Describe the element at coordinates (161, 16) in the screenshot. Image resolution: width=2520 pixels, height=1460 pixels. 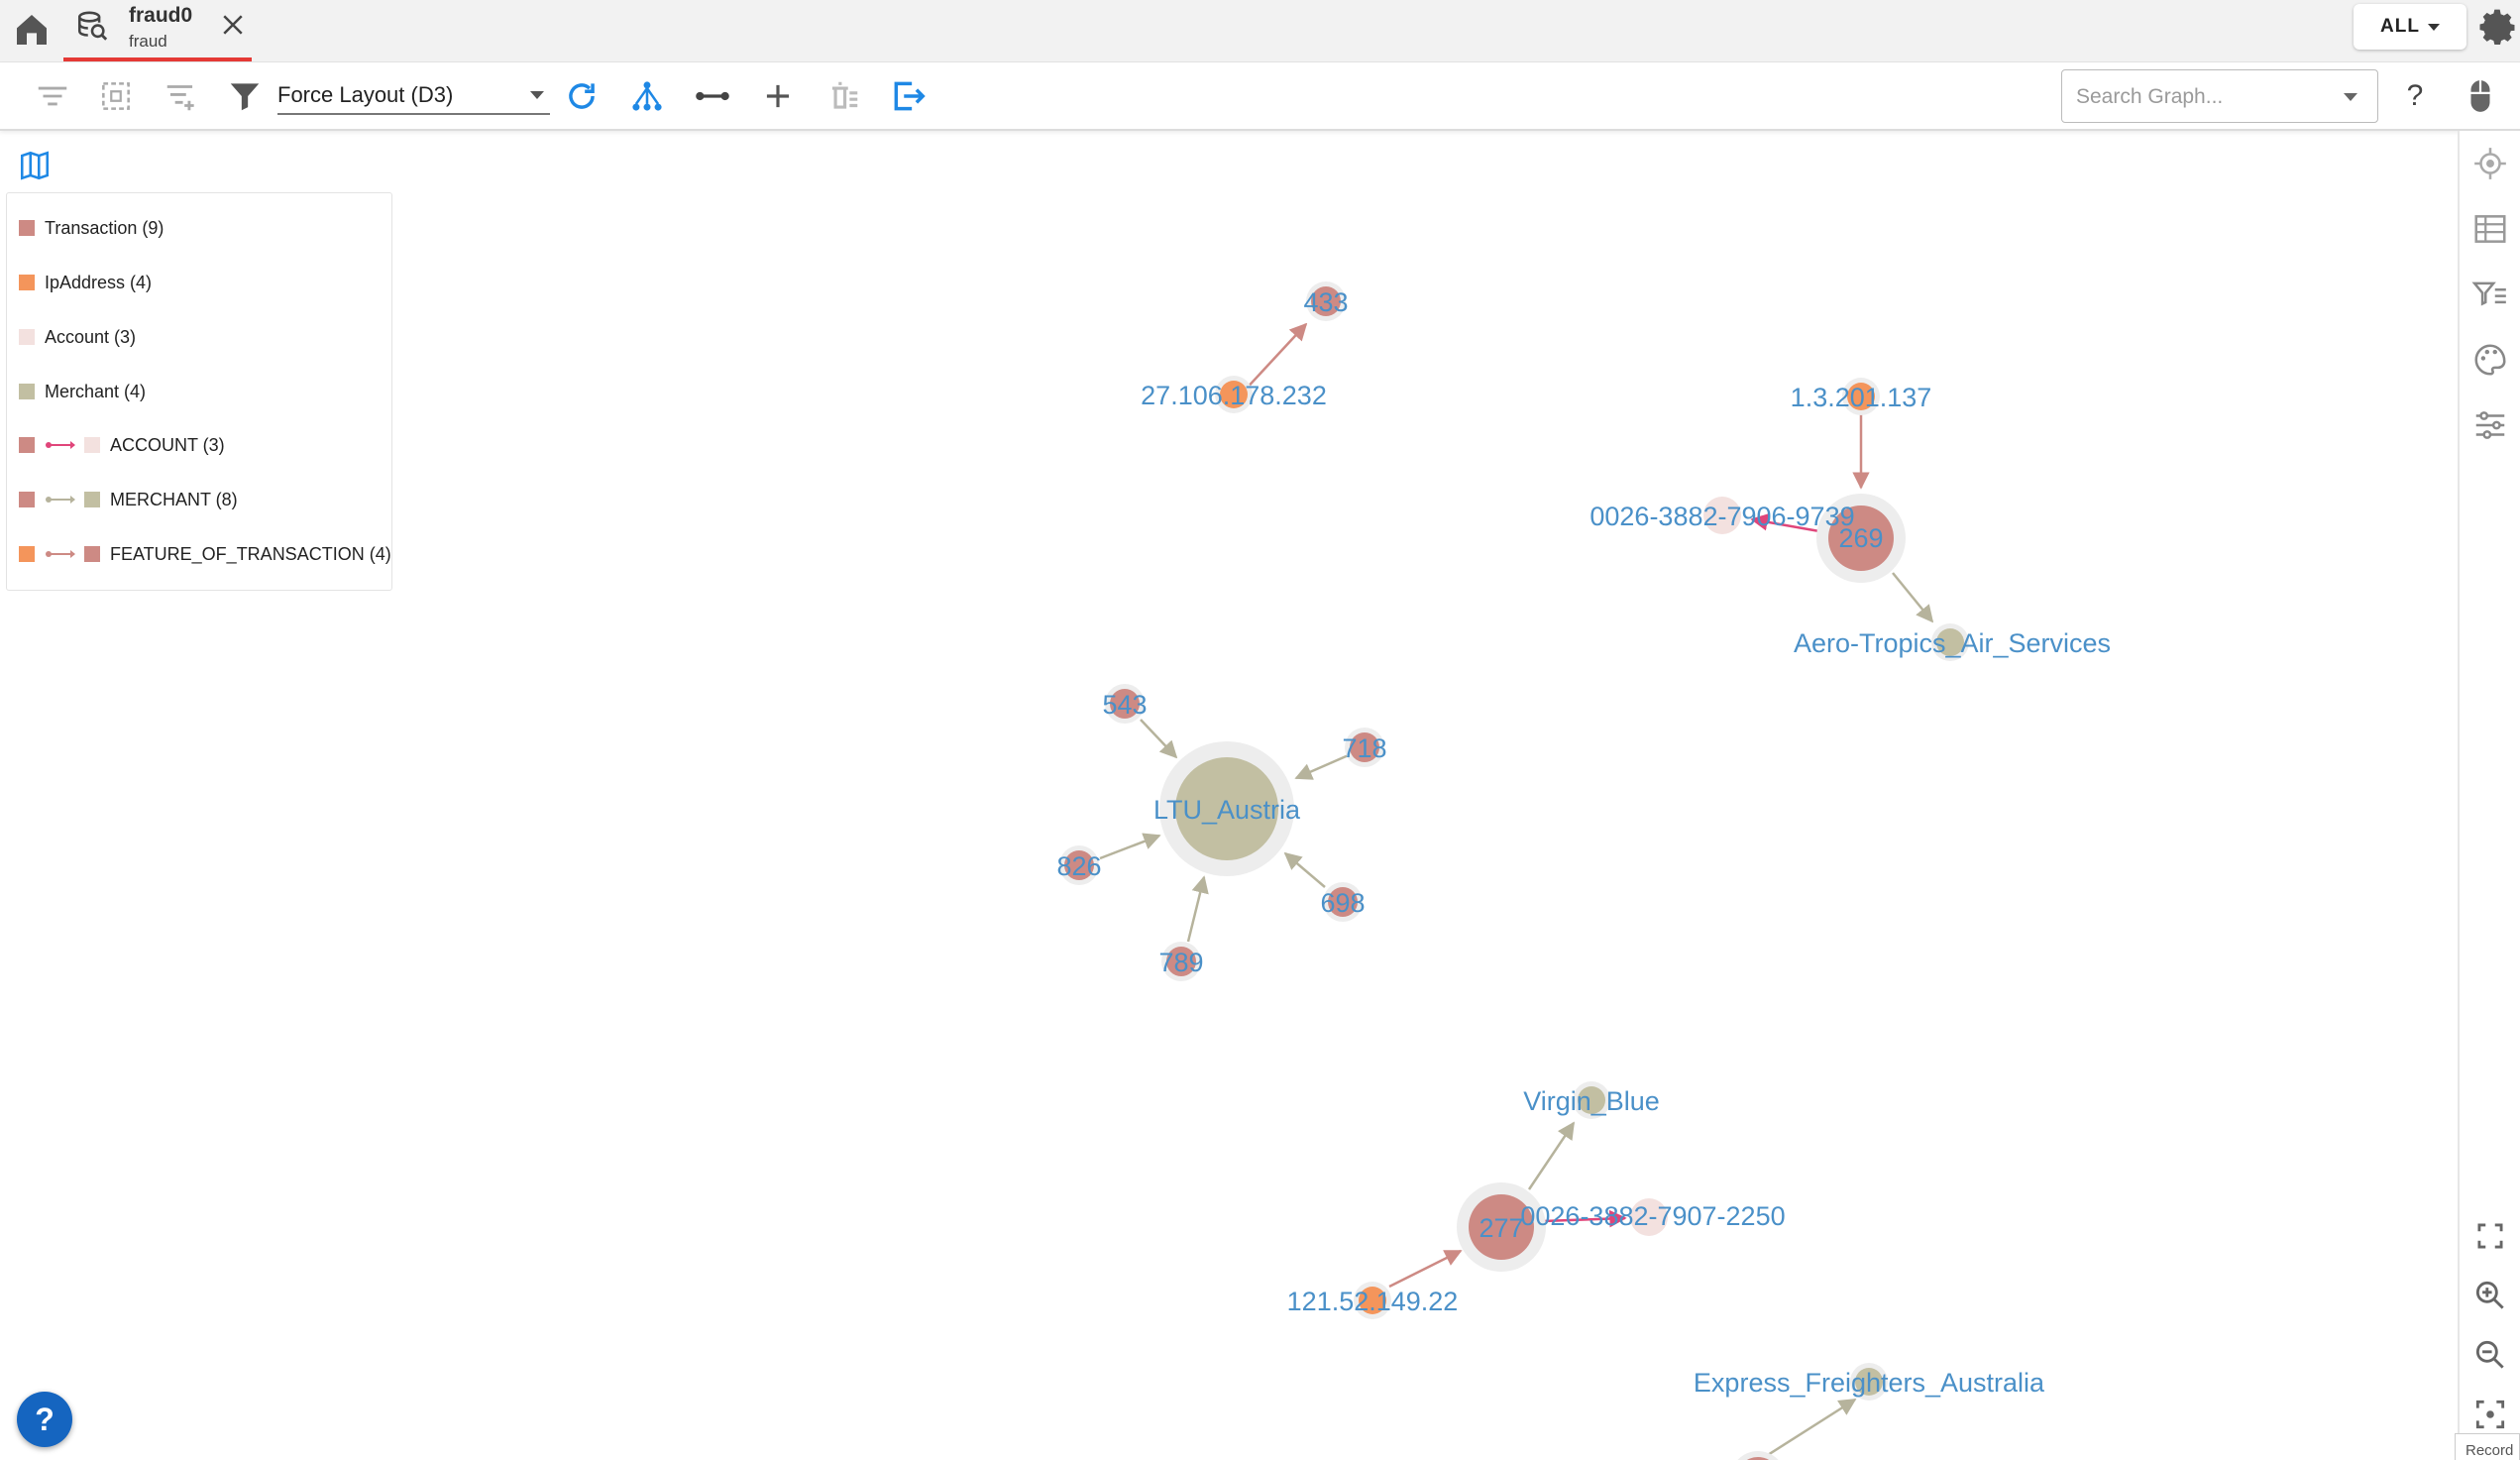
I see `database-name: fraud0` at that location.